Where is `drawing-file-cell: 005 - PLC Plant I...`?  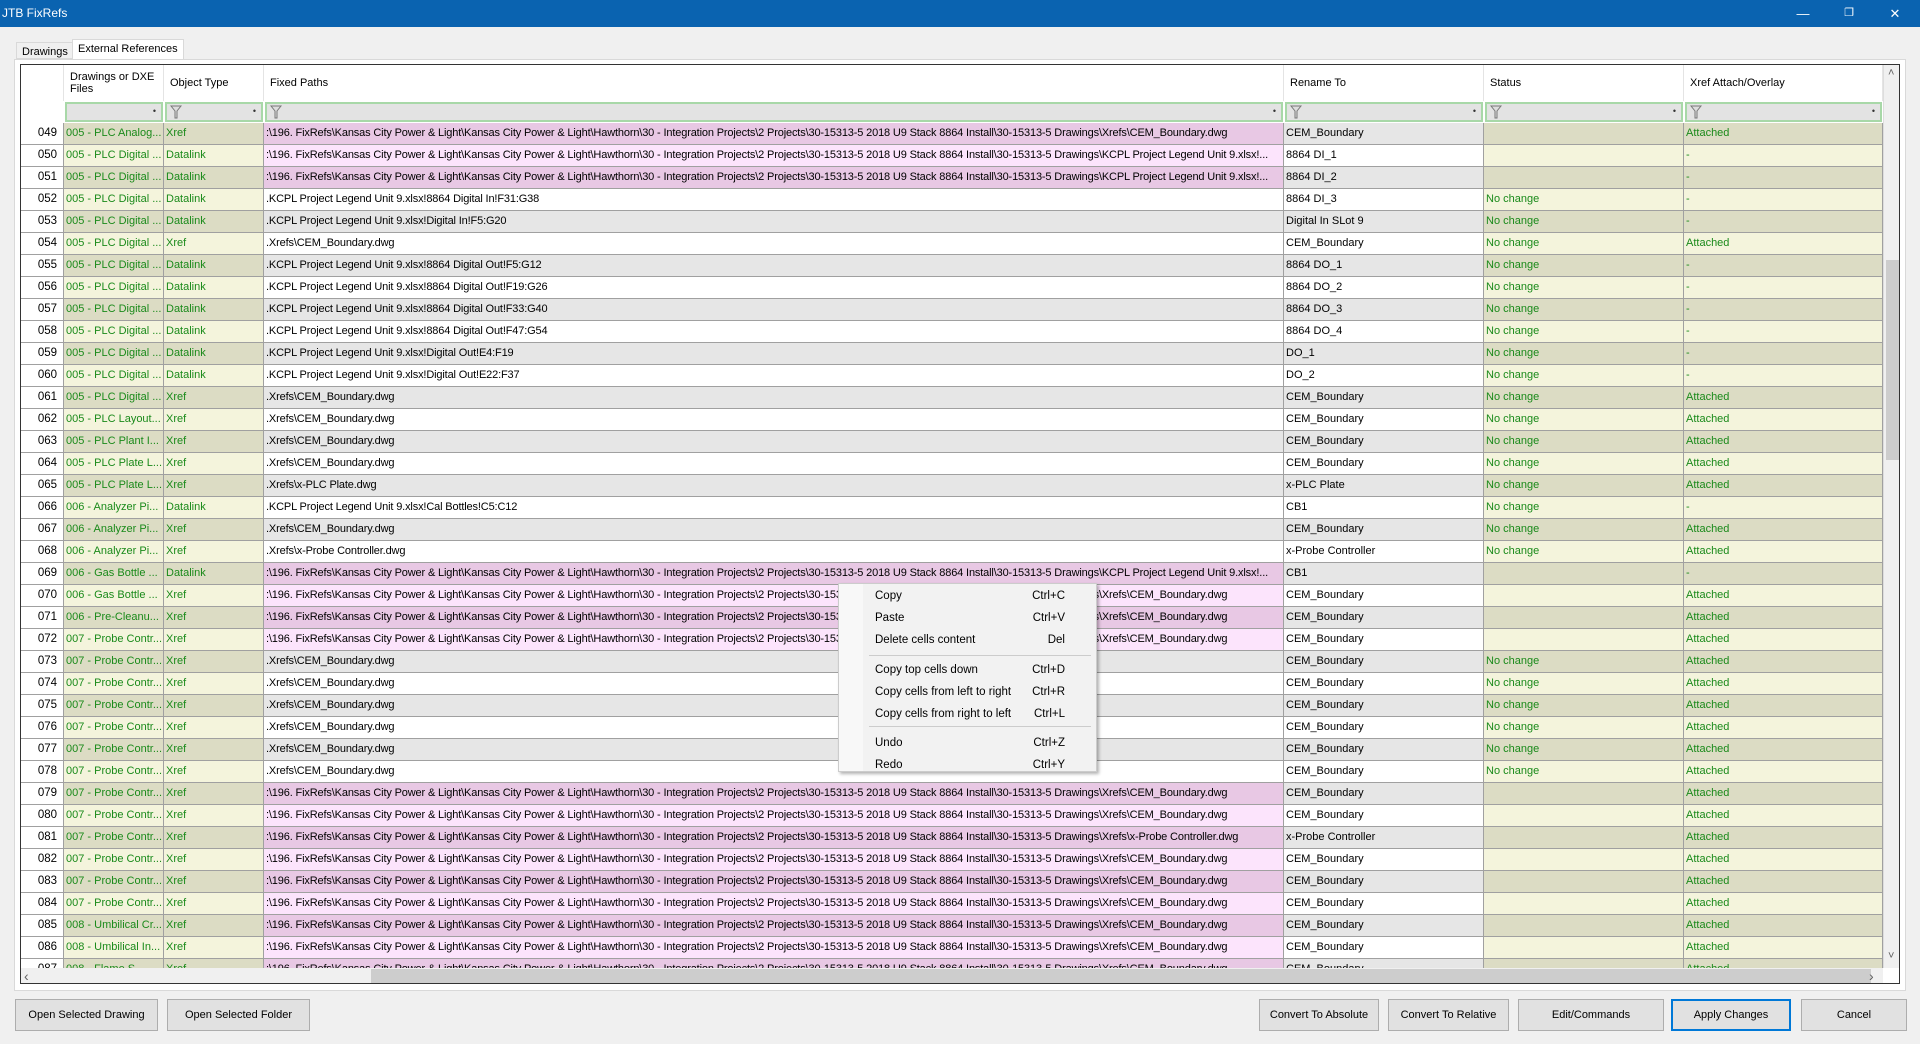 drawing-file-cell: 005 - PLC Plant I... is located at coordinates (114, 442).